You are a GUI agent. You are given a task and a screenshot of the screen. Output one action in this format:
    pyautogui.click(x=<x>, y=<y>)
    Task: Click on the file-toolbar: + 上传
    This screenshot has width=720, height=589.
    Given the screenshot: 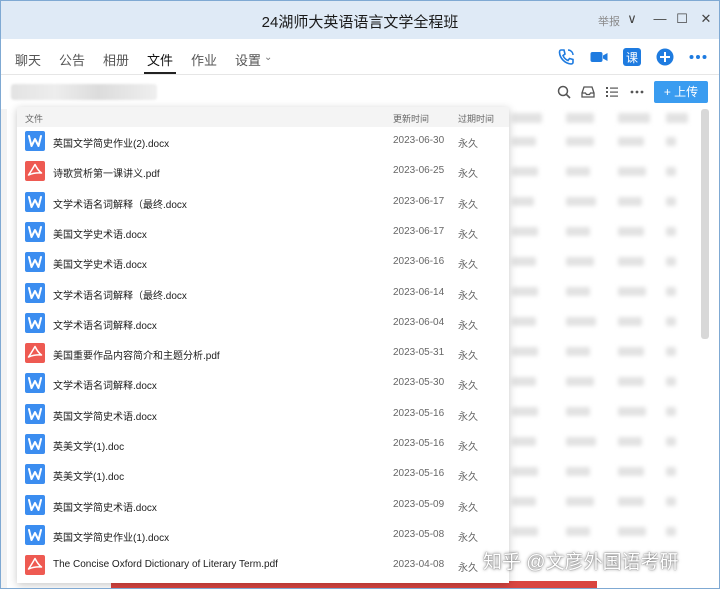 What is the action you would take?
    pyautogui.click(x=360, y=92)
    